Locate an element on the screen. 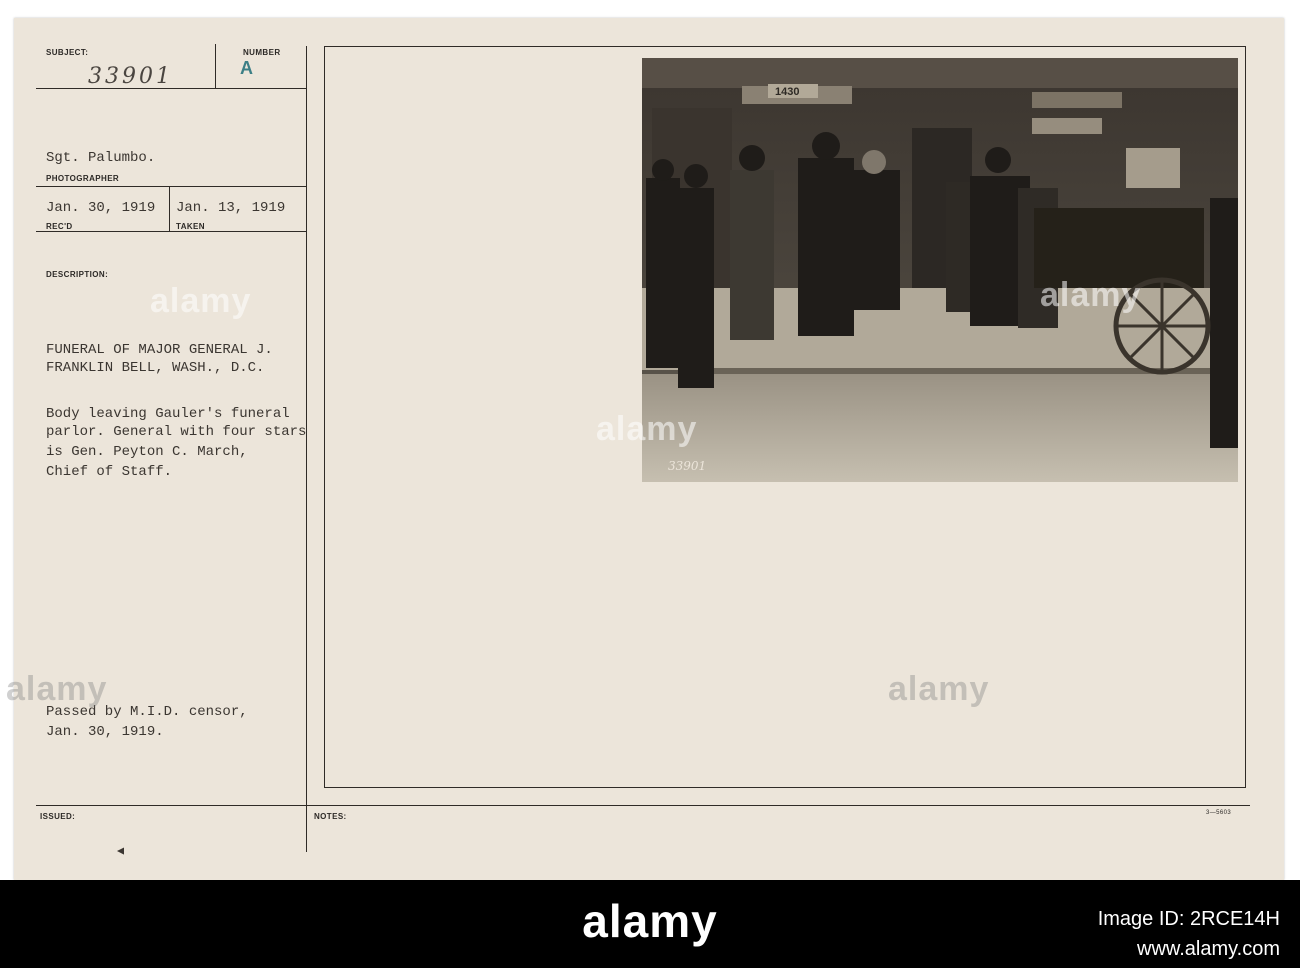 This screenshot has width=1300, height=968. form-rule-left-vertical is located at coordinates (306, 449).